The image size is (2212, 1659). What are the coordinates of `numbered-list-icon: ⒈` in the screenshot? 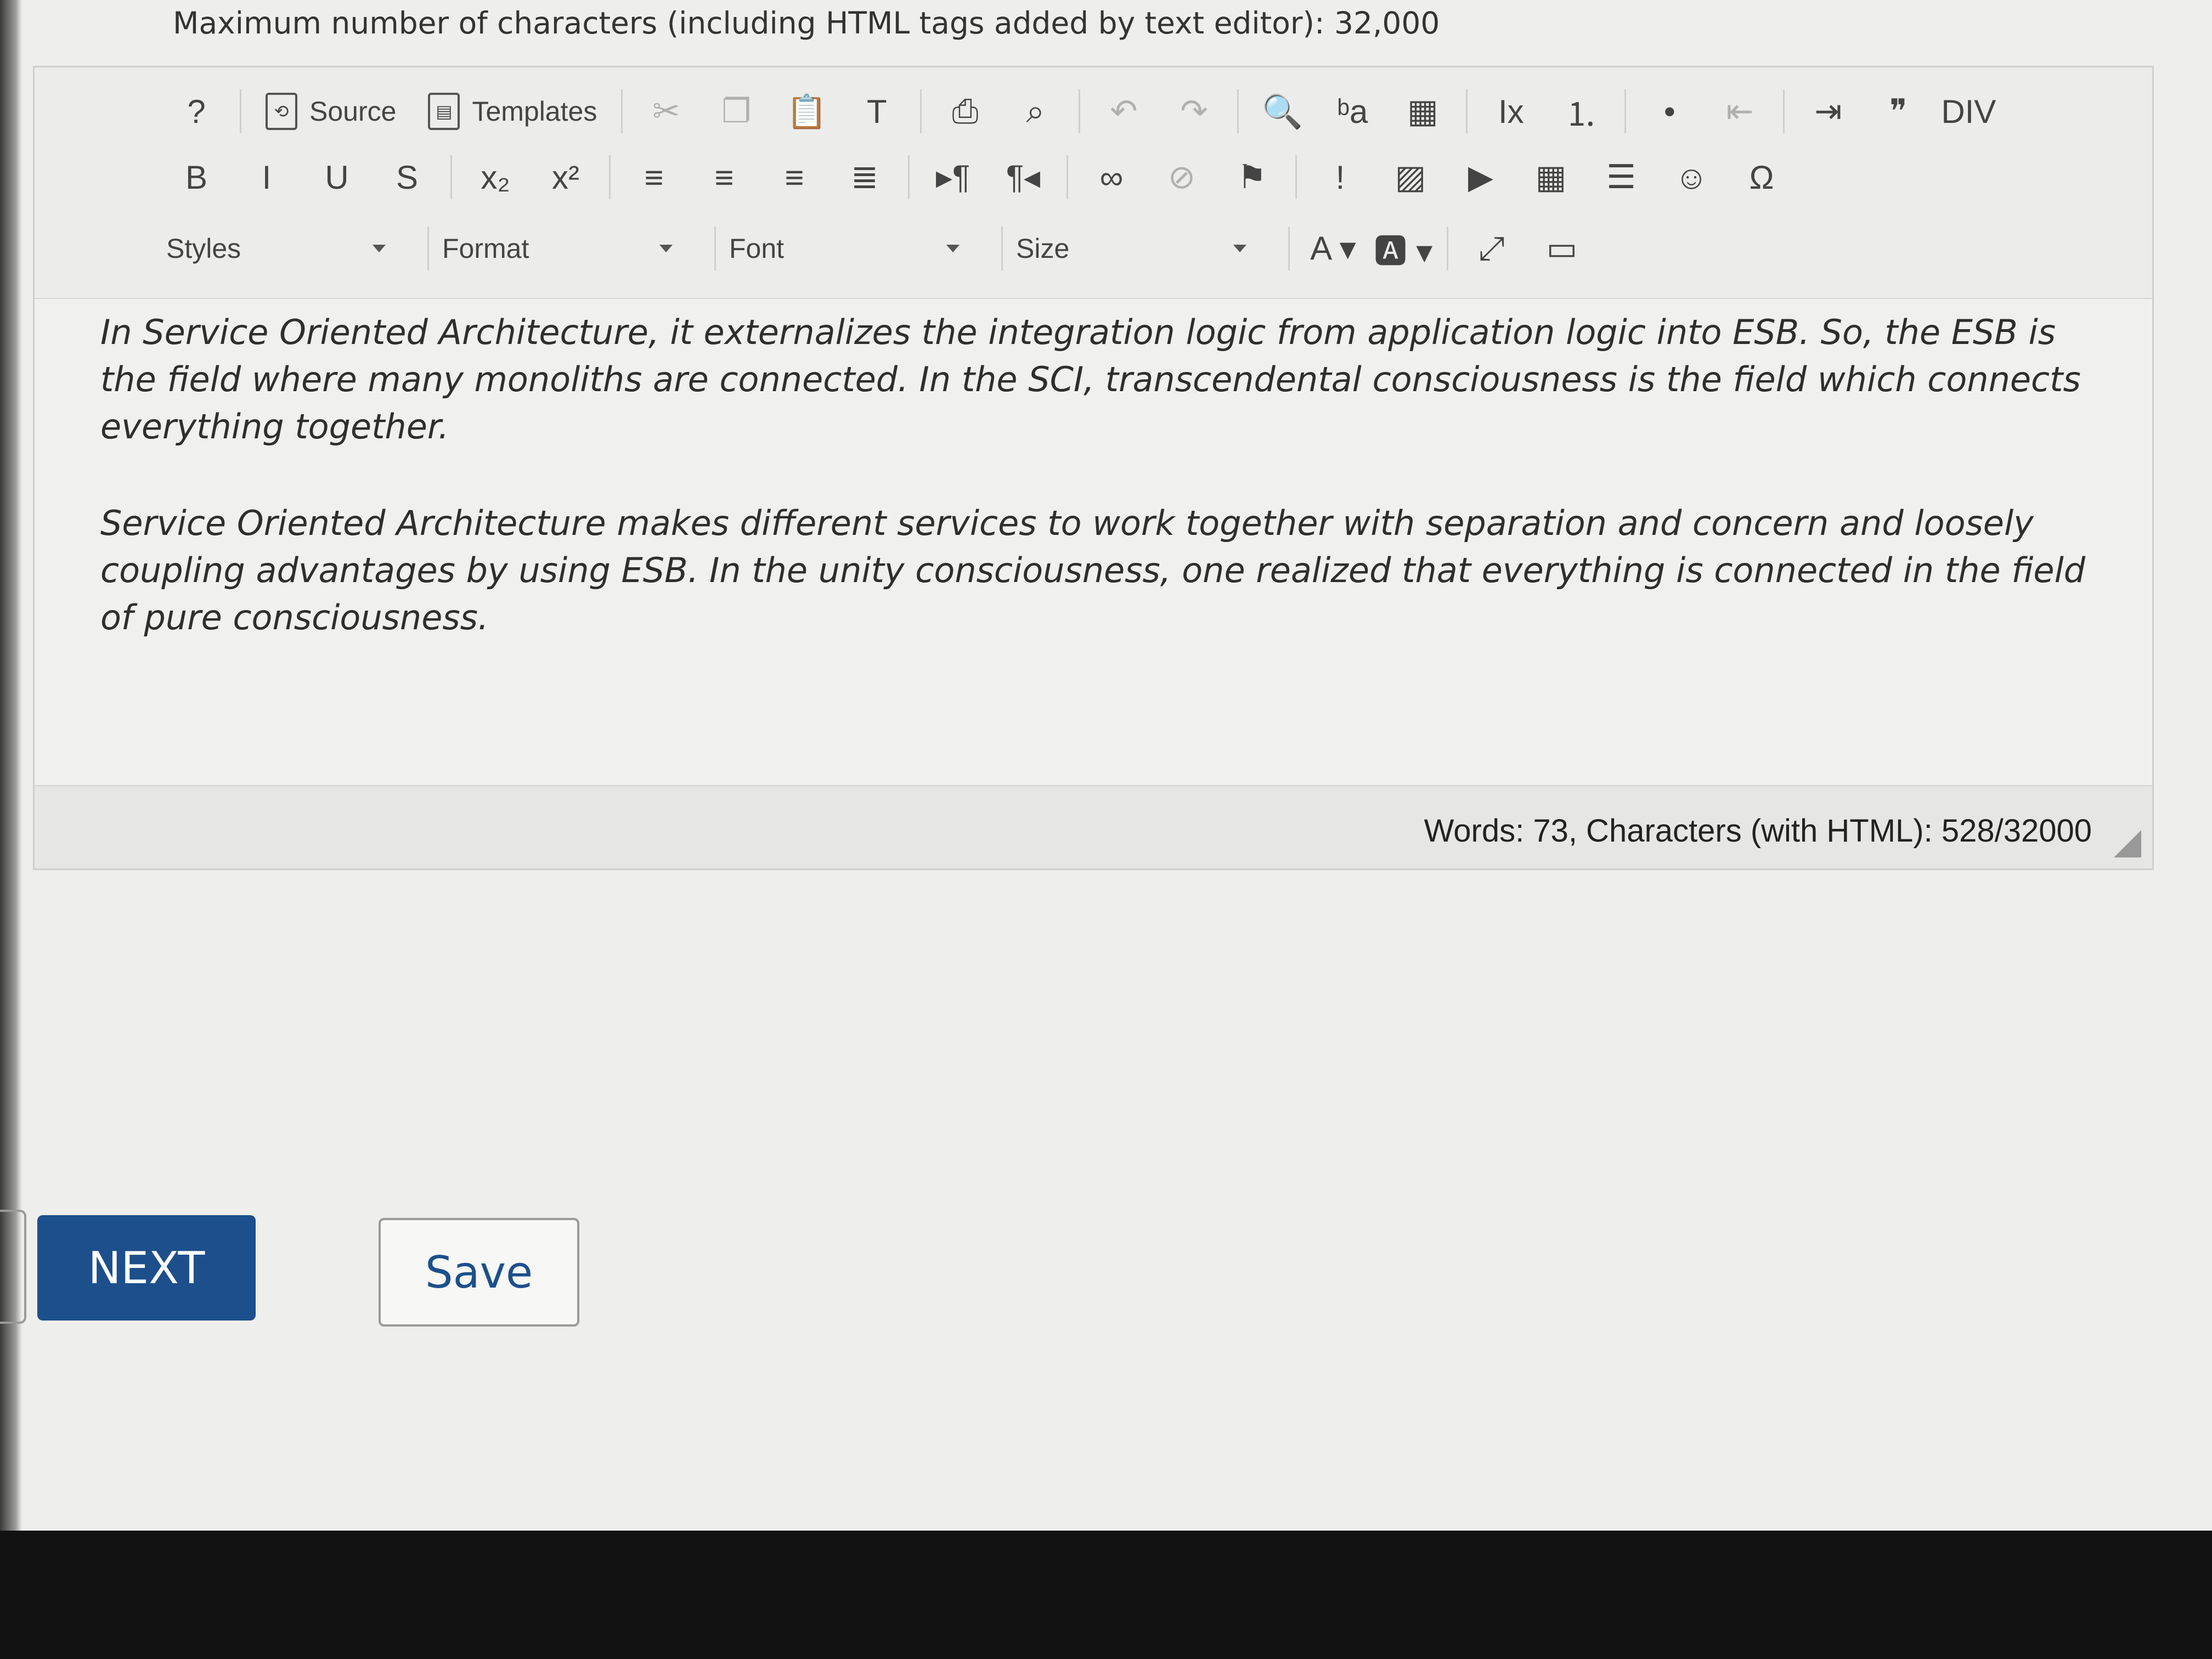 It's located at (1581, 111).